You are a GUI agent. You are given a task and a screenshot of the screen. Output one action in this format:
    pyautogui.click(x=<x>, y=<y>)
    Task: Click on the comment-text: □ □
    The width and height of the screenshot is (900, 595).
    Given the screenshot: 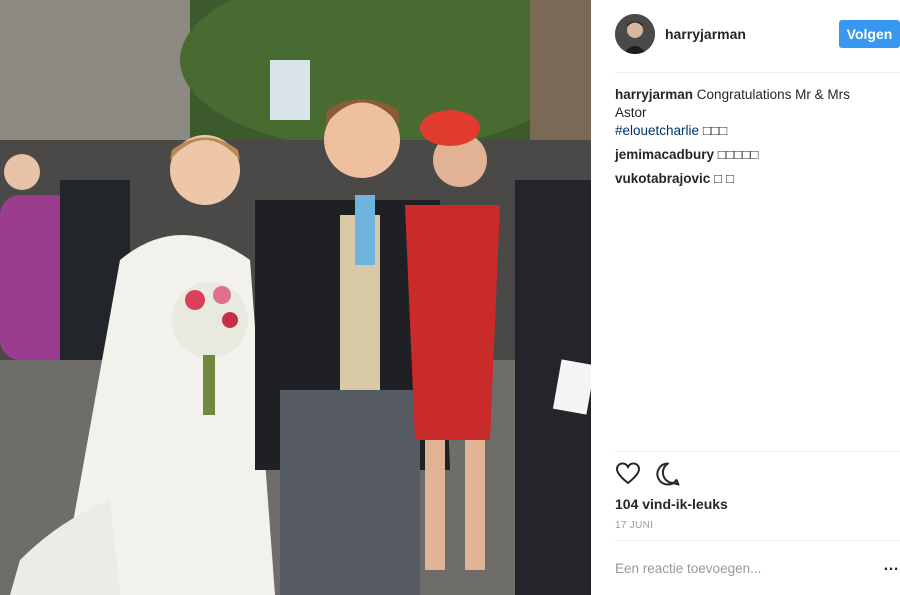 What is the action you would take?
    pyautogui.click(x=722, y=178)
    